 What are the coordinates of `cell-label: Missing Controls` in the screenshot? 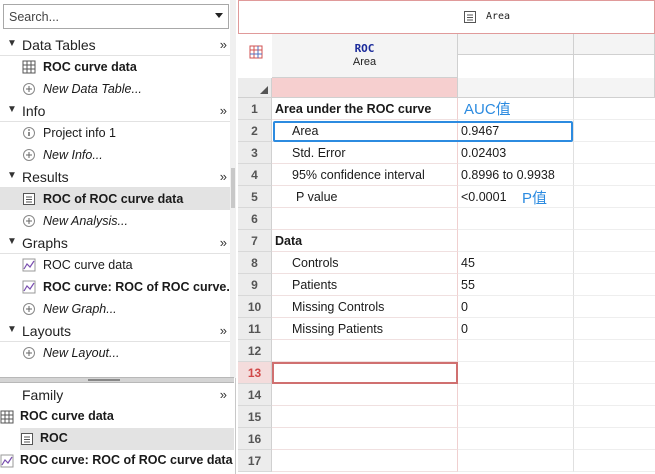 It's located at (365, 307).